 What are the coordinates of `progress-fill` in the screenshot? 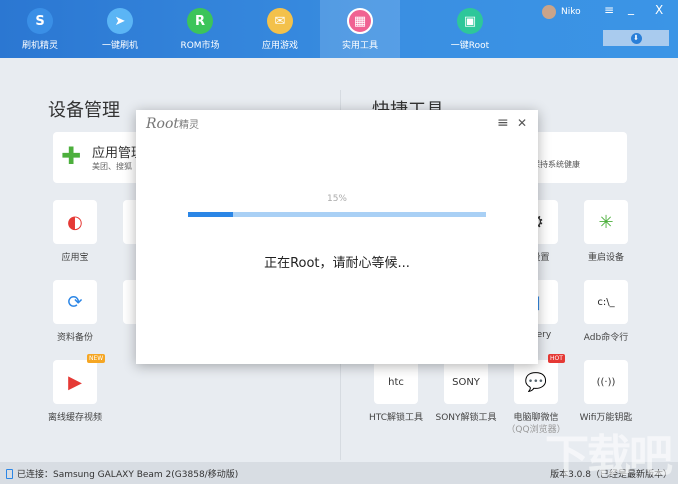 It's located at (210, 214).